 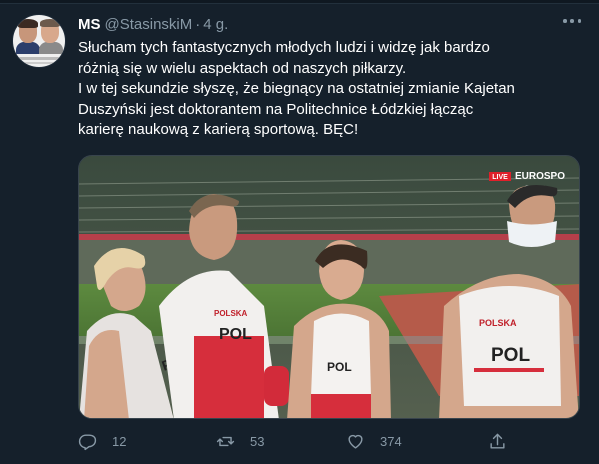 What do you see at coordinates (572, 21) in the screenshot?
I see `more-icon` at bounding box center [572, 21].